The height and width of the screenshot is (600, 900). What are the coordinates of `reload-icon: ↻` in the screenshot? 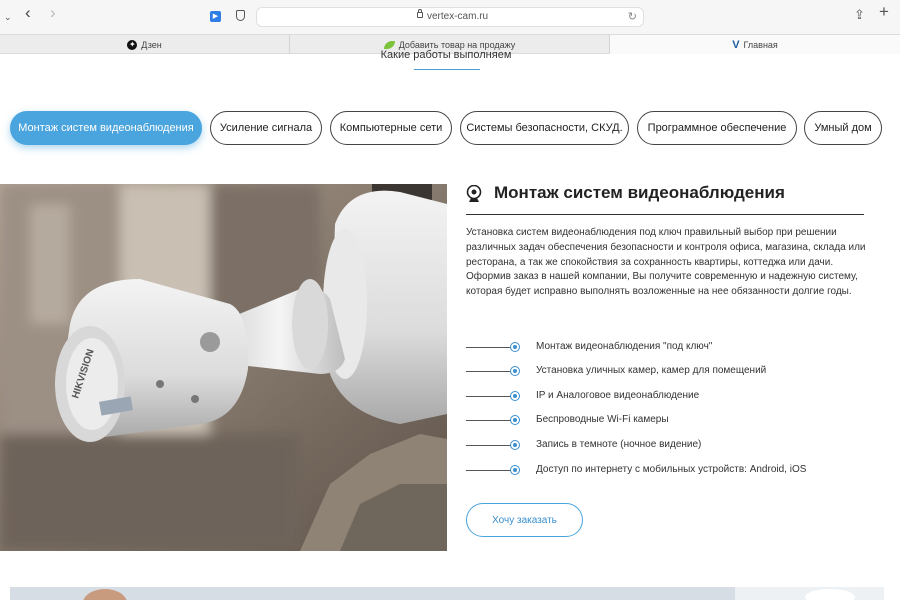 It's located at (632, 16).